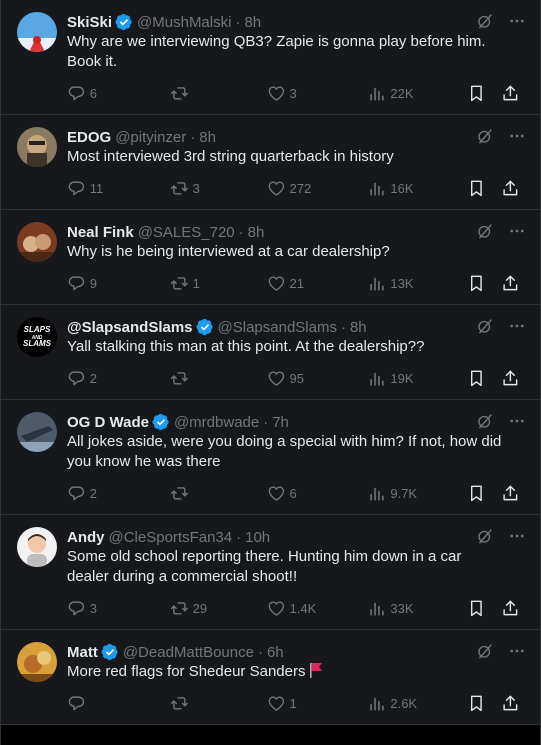 The image size is (541, 745). I want to click on skiski-avatar, so click(37, 32).